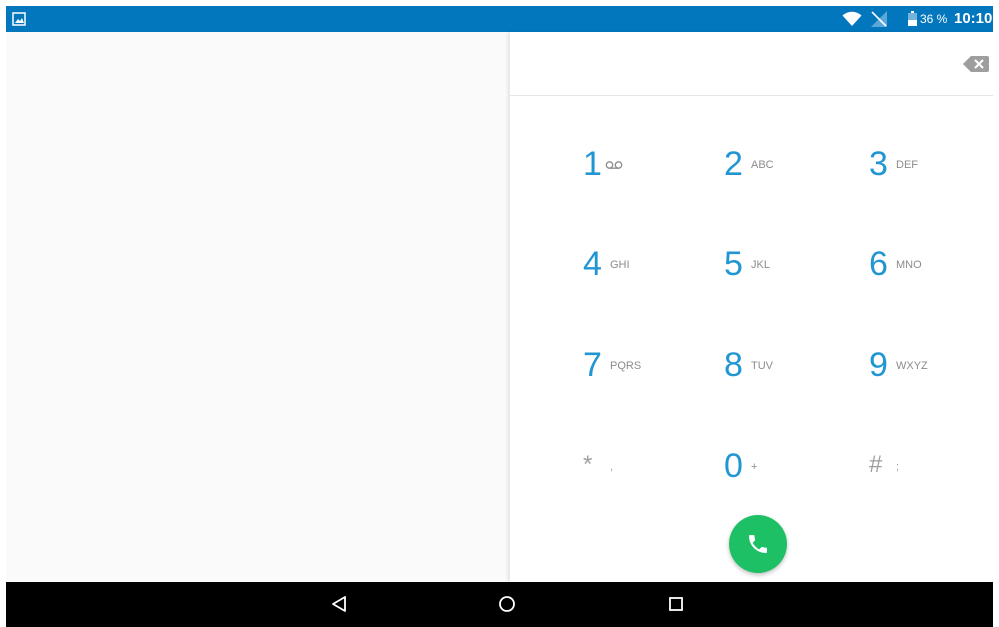  What do you see at coordinates (907, 165) in the screenshot?
I see `key-letters: DEF` at bounding box center [907, 165].